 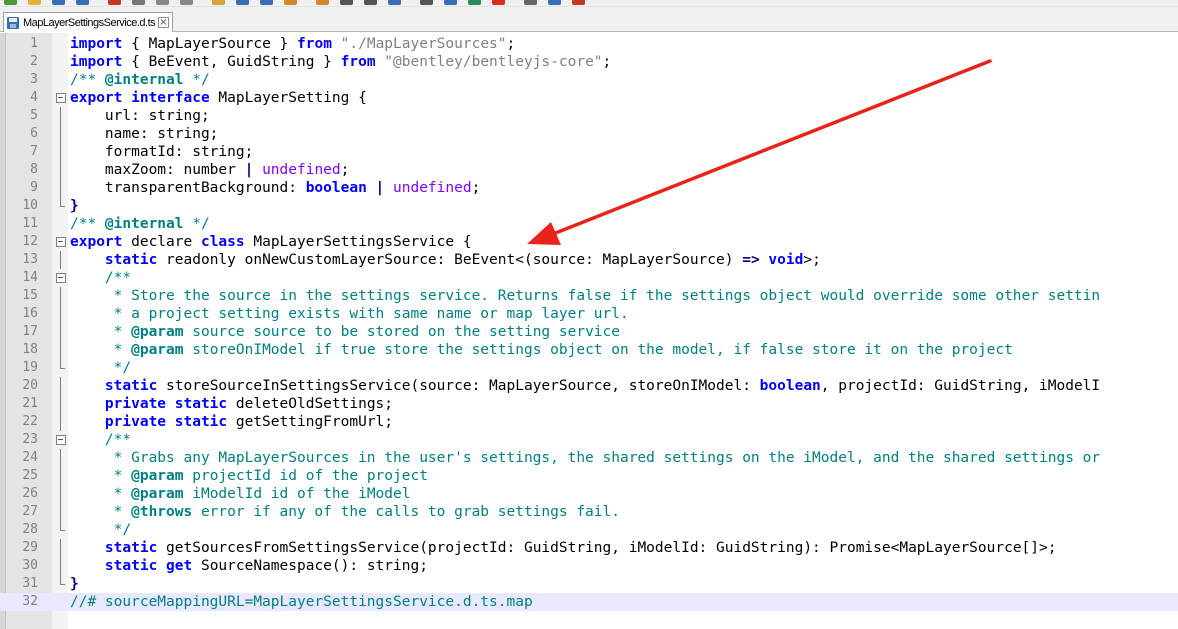 What do you see at coordinates (554, 2) in the screenshot?
I see `macro-play-icon` at bounding box center [554, 2].